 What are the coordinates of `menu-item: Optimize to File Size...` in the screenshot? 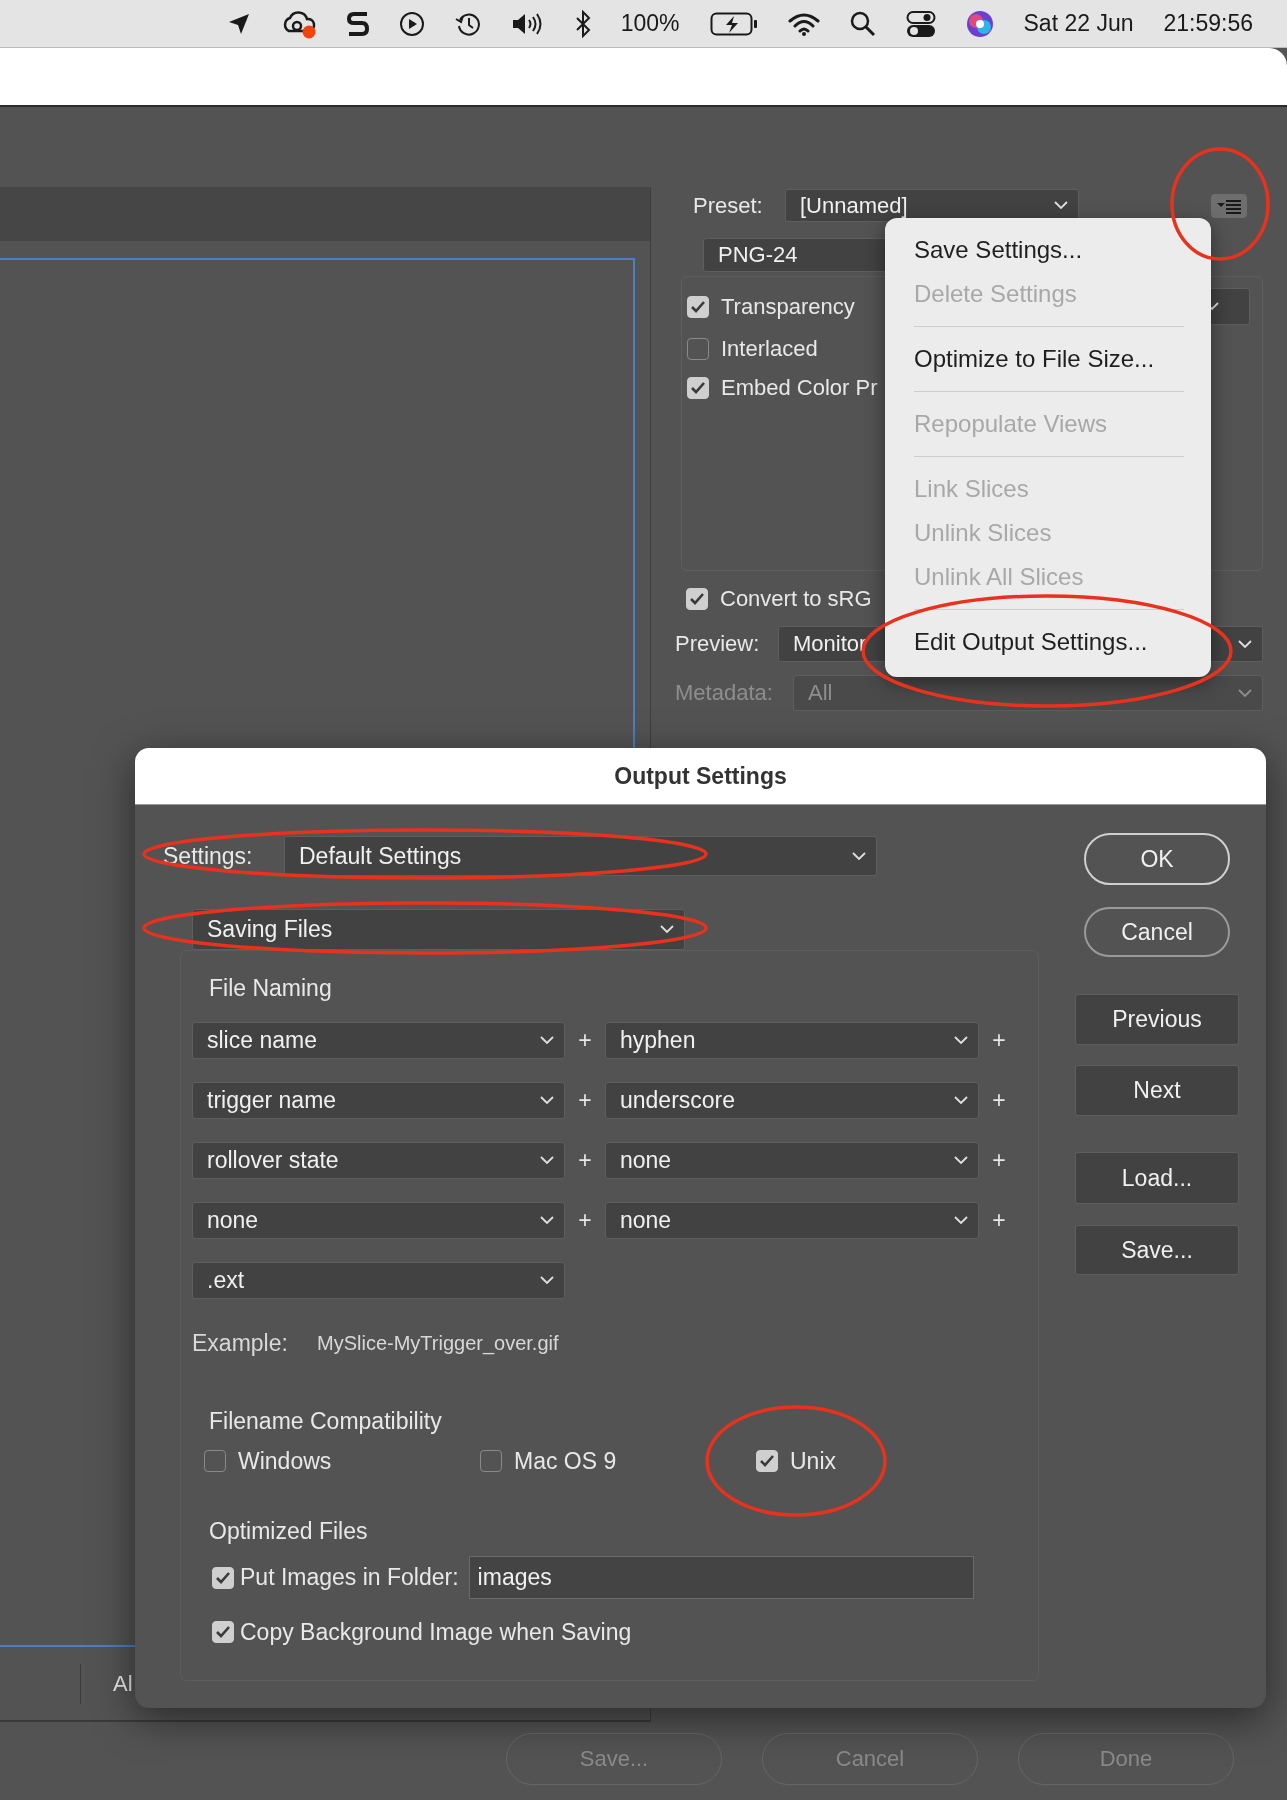 It's located at (1062, 359).